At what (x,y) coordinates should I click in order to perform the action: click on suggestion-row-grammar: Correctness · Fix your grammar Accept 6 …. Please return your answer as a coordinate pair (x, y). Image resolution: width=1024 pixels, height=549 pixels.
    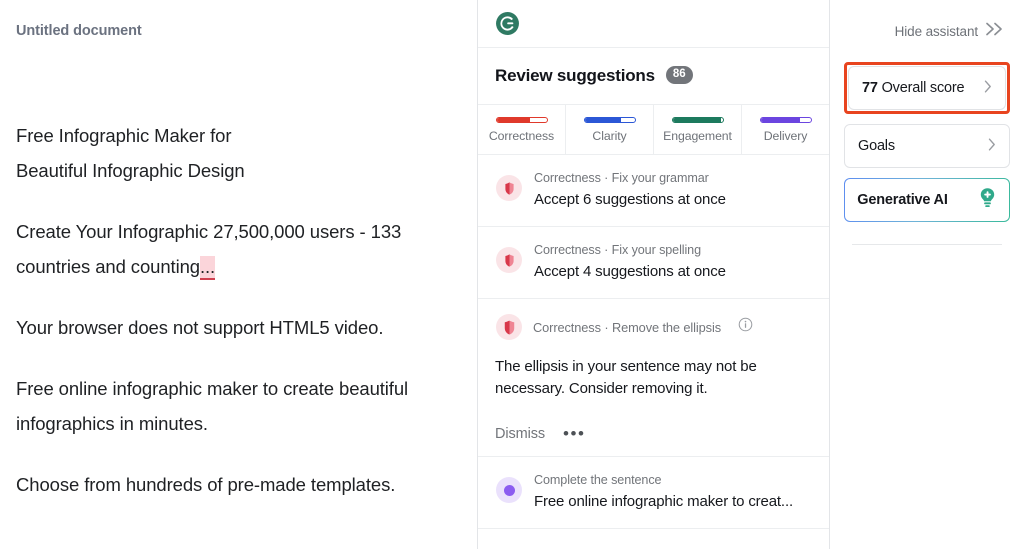
    Looking at the image, I should click on (653, 191).